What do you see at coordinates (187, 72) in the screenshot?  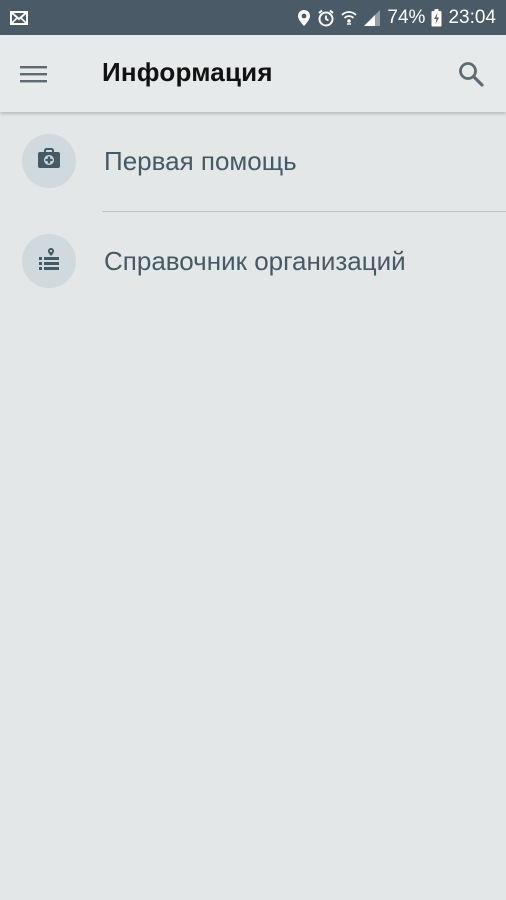 I see `page-title: Информация` at bounding box center [187, 72].